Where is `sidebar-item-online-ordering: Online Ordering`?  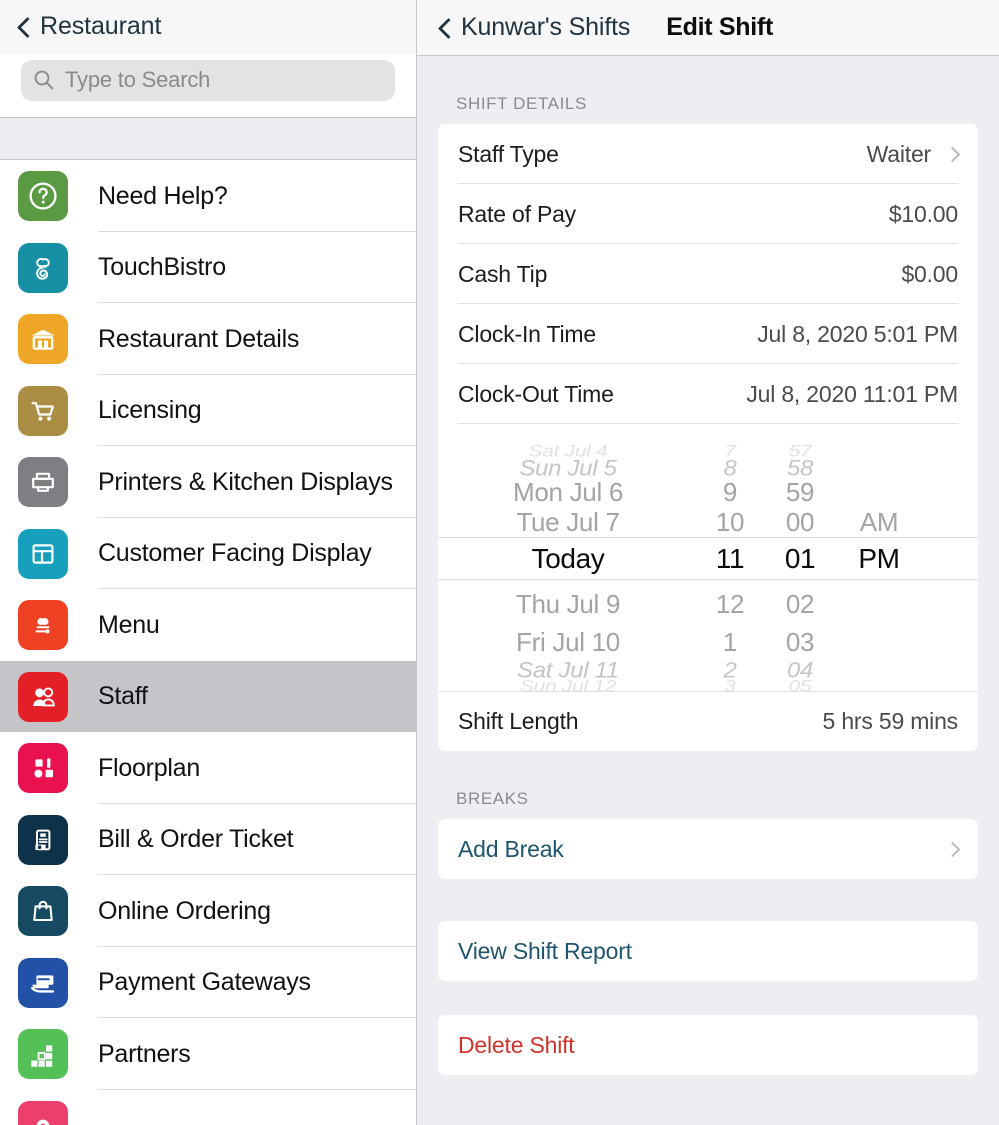
sidebar-item-online-ordering: Online Ordering is located at coordinates (208, 911).